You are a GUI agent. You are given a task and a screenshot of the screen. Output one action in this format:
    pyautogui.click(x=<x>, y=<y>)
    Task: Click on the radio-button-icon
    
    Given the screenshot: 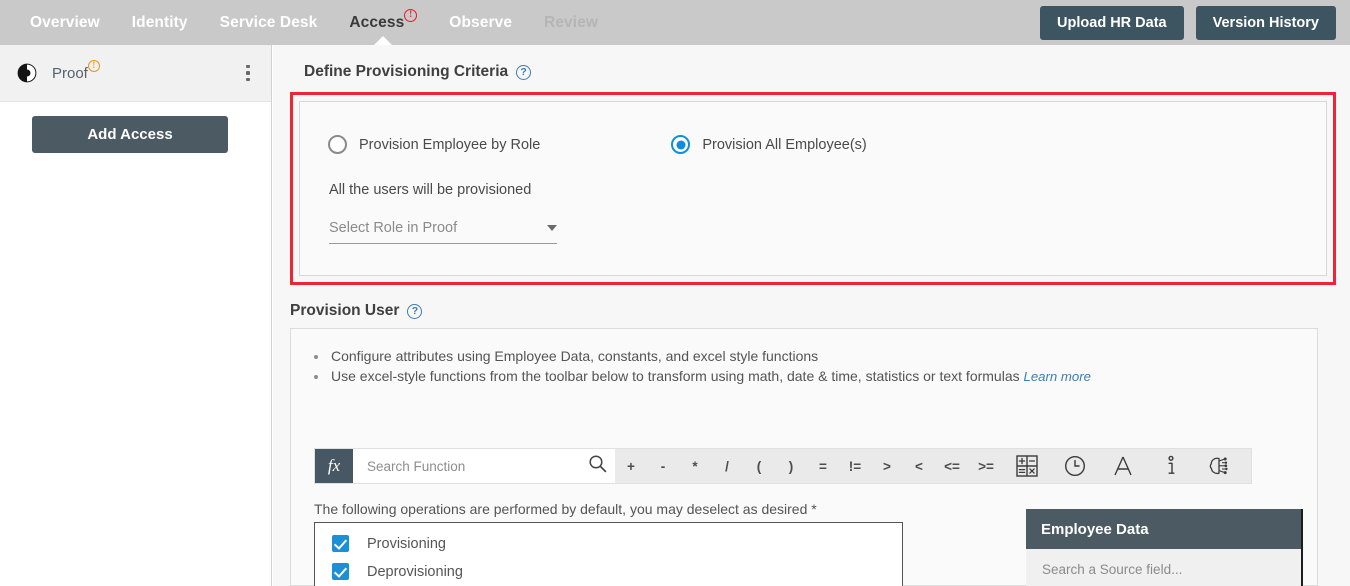 What is the action you would take?
    pyautogui.click(x=337, y=144)
    